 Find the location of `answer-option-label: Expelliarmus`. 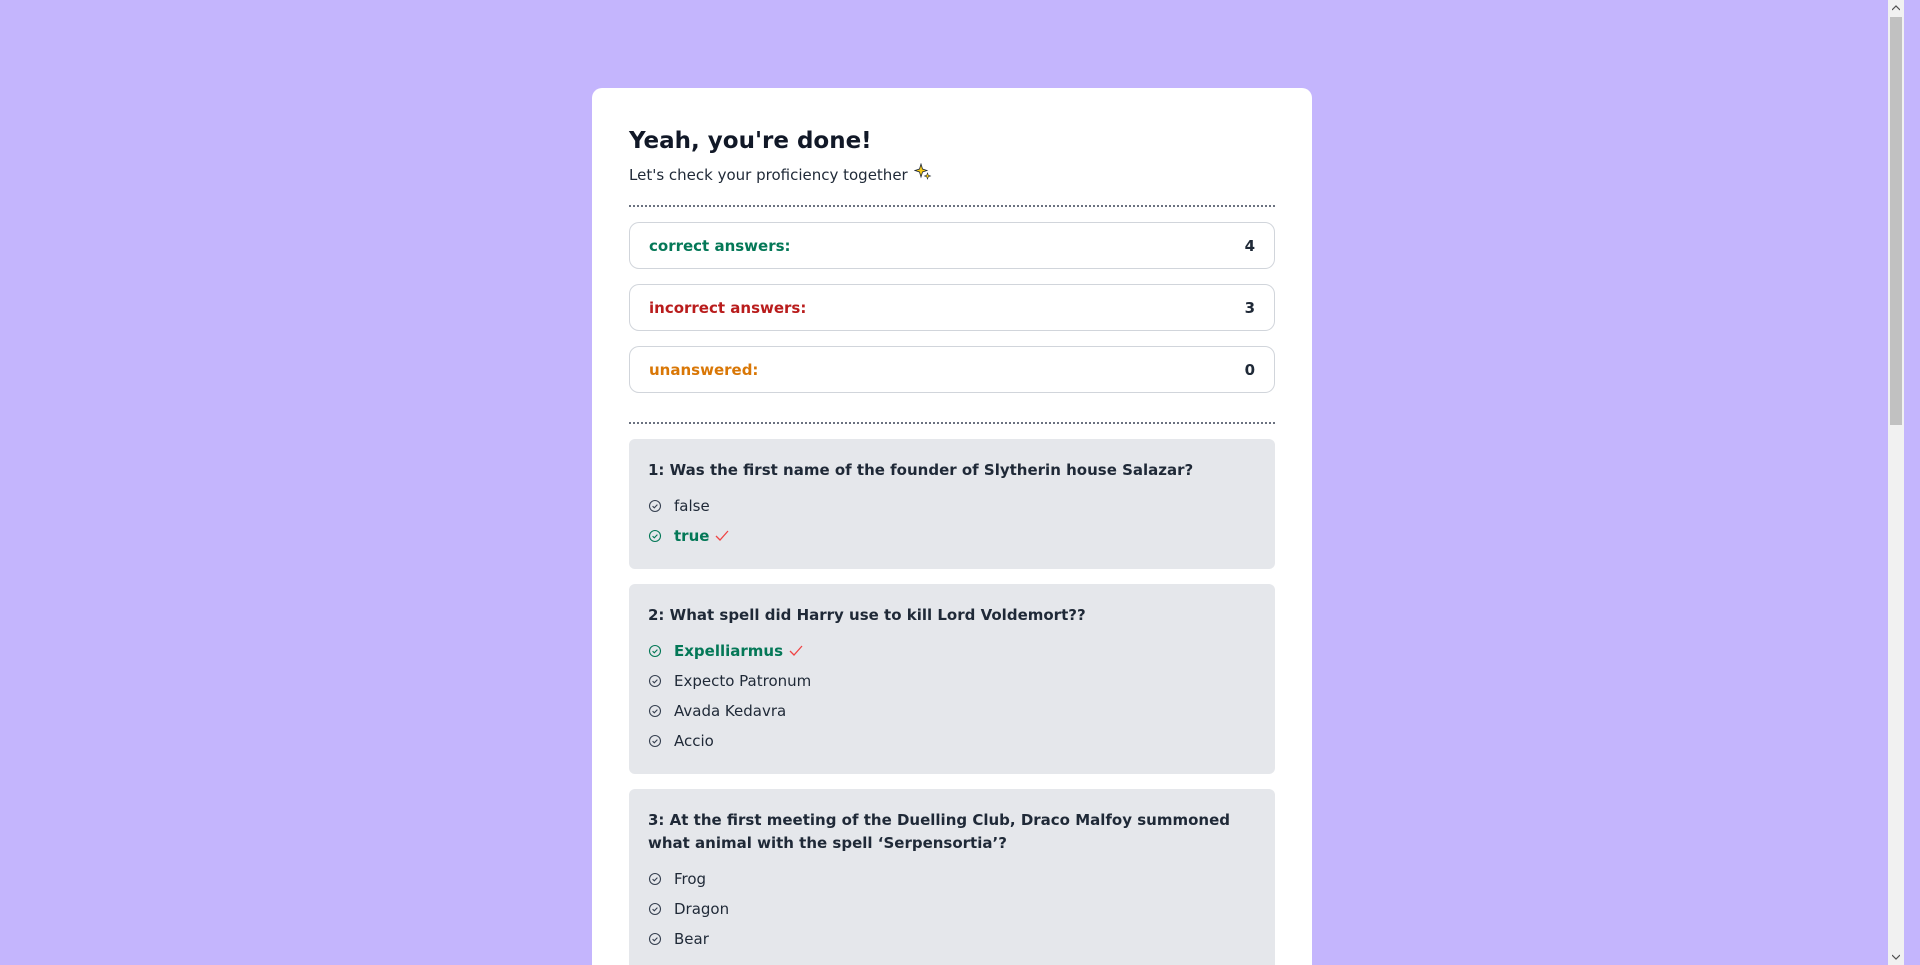

answer-option-label: Expelliarmus is located at coordinates (729, 651).